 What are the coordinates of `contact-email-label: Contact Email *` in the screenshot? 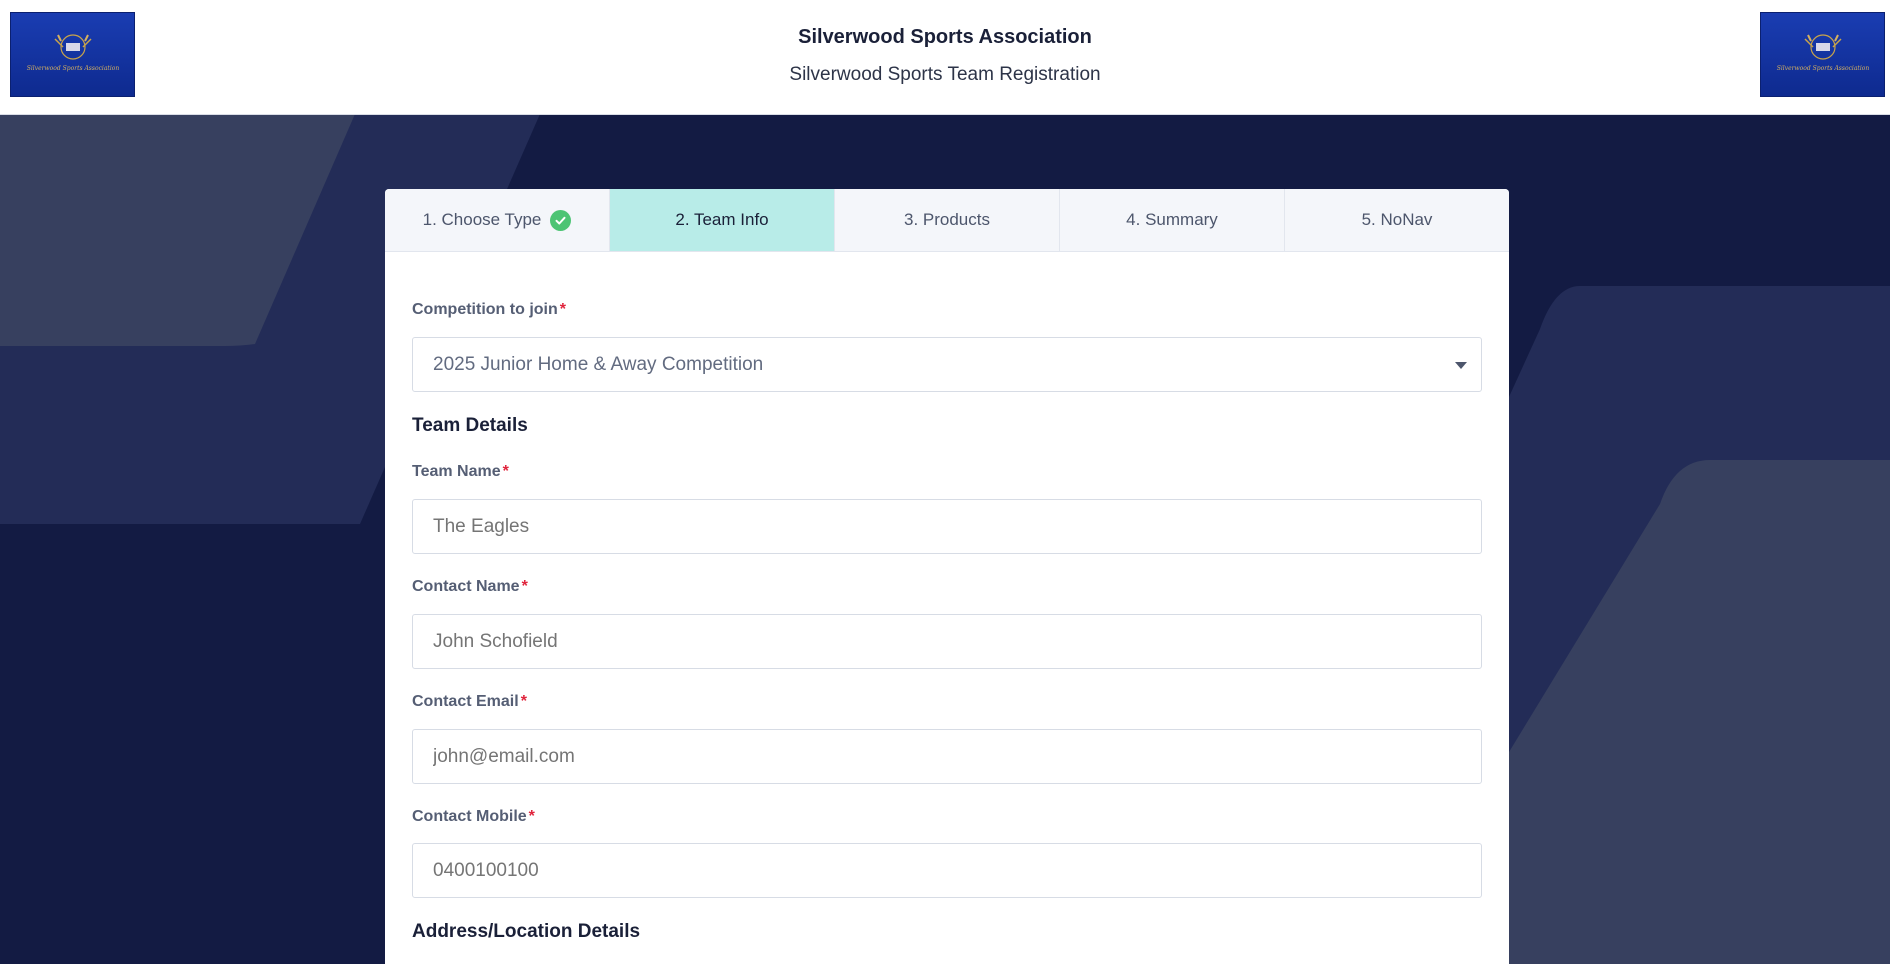 It's located at (469, 702).